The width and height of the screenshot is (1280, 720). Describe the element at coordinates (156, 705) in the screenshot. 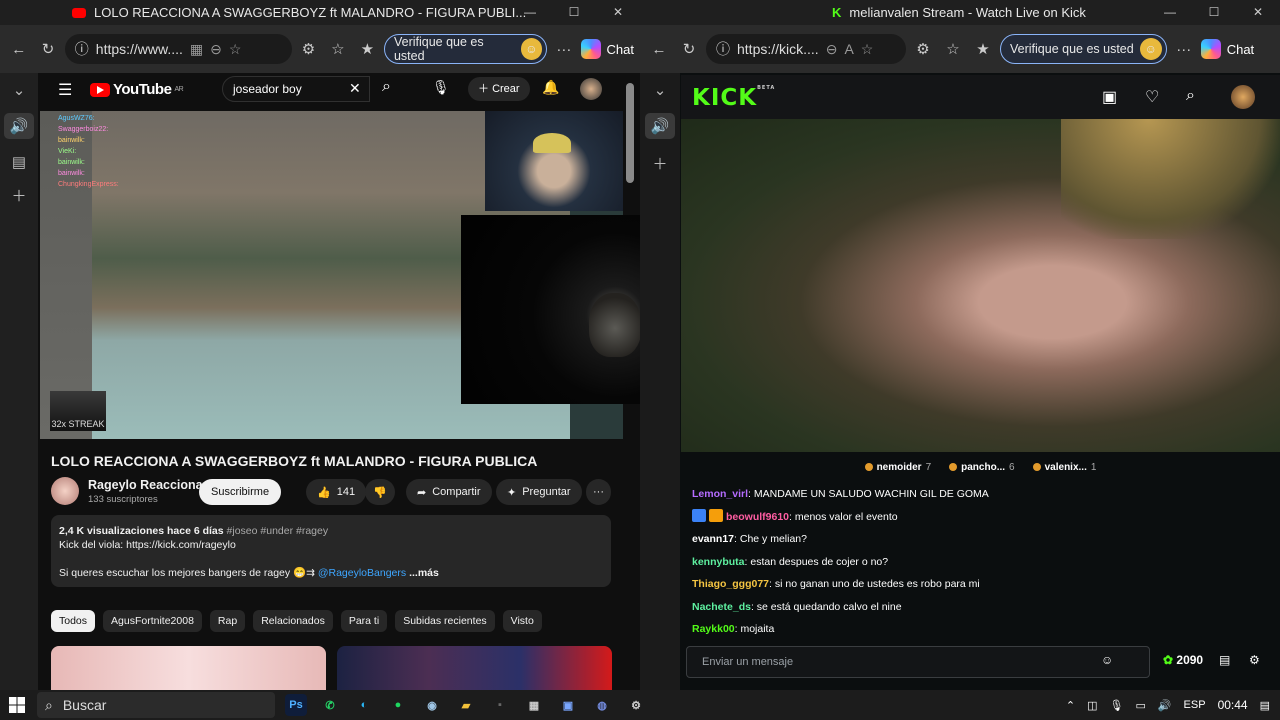

I see `taskbar-search: ⌕ Buscar` at that location.